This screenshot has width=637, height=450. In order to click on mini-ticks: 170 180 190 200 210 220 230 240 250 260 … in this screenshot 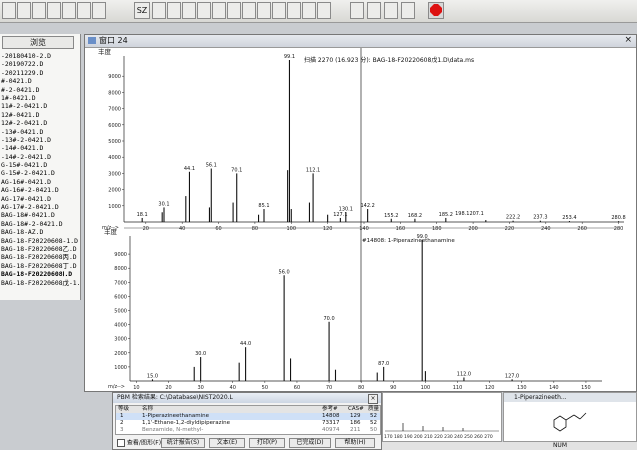, I will do `click(438, 437)`.